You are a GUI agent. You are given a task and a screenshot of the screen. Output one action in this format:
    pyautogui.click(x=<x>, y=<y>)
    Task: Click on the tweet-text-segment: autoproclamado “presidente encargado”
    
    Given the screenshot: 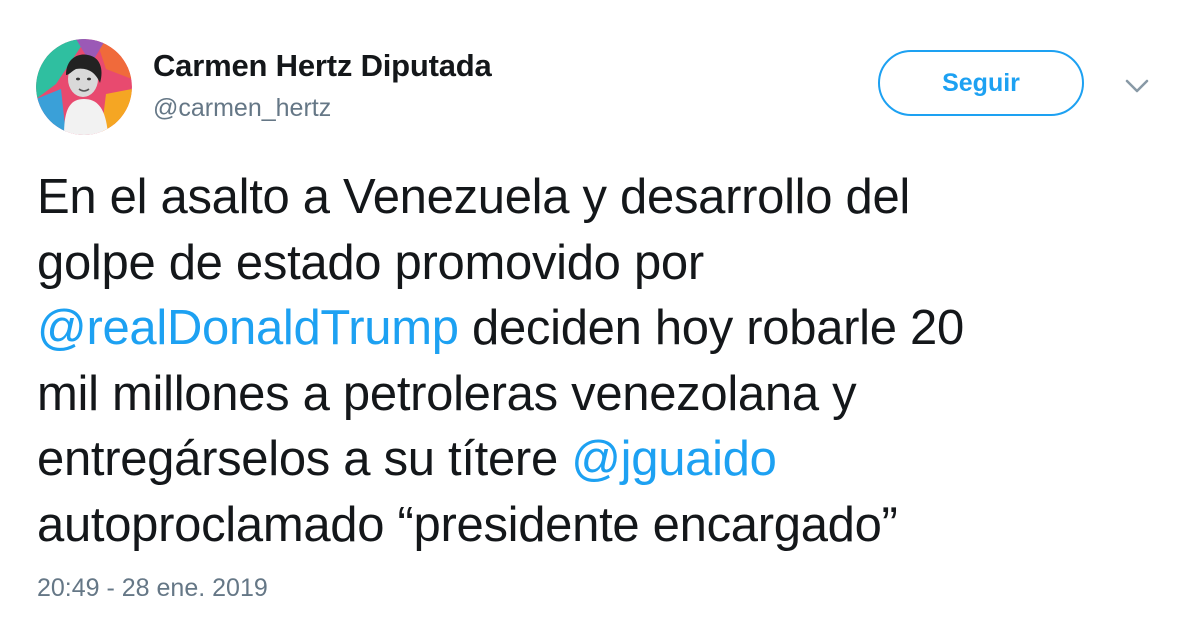 What is the action you would take?
    pyautogui.click(x=467, y=524)
    